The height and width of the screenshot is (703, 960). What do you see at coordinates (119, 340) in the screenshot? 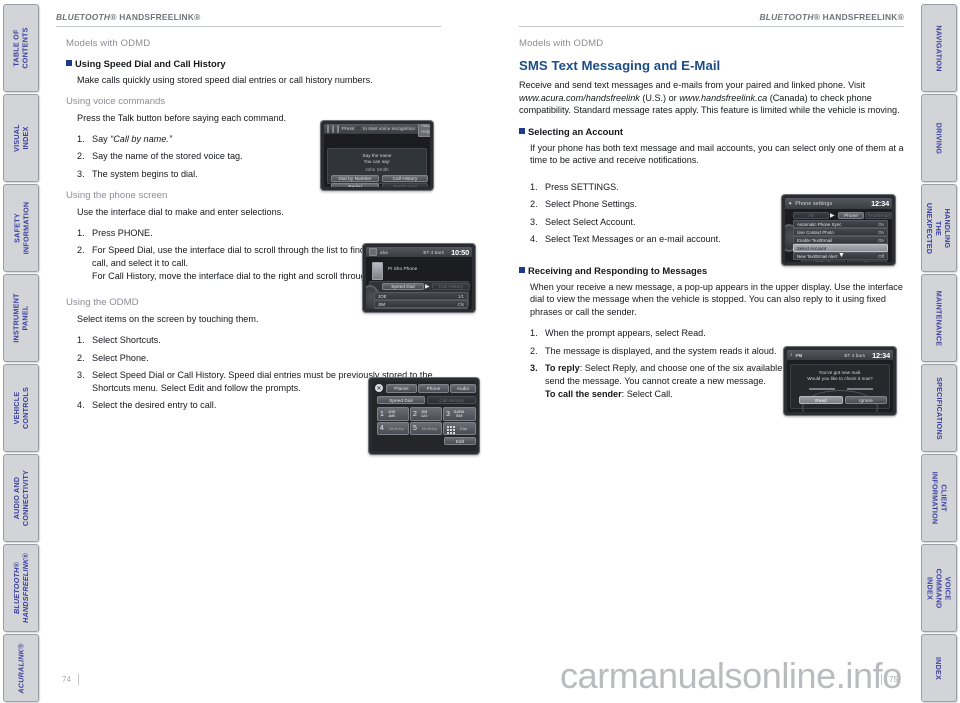
I see `list-item: Select Shortcuts.` at bounding box center [119, 340].